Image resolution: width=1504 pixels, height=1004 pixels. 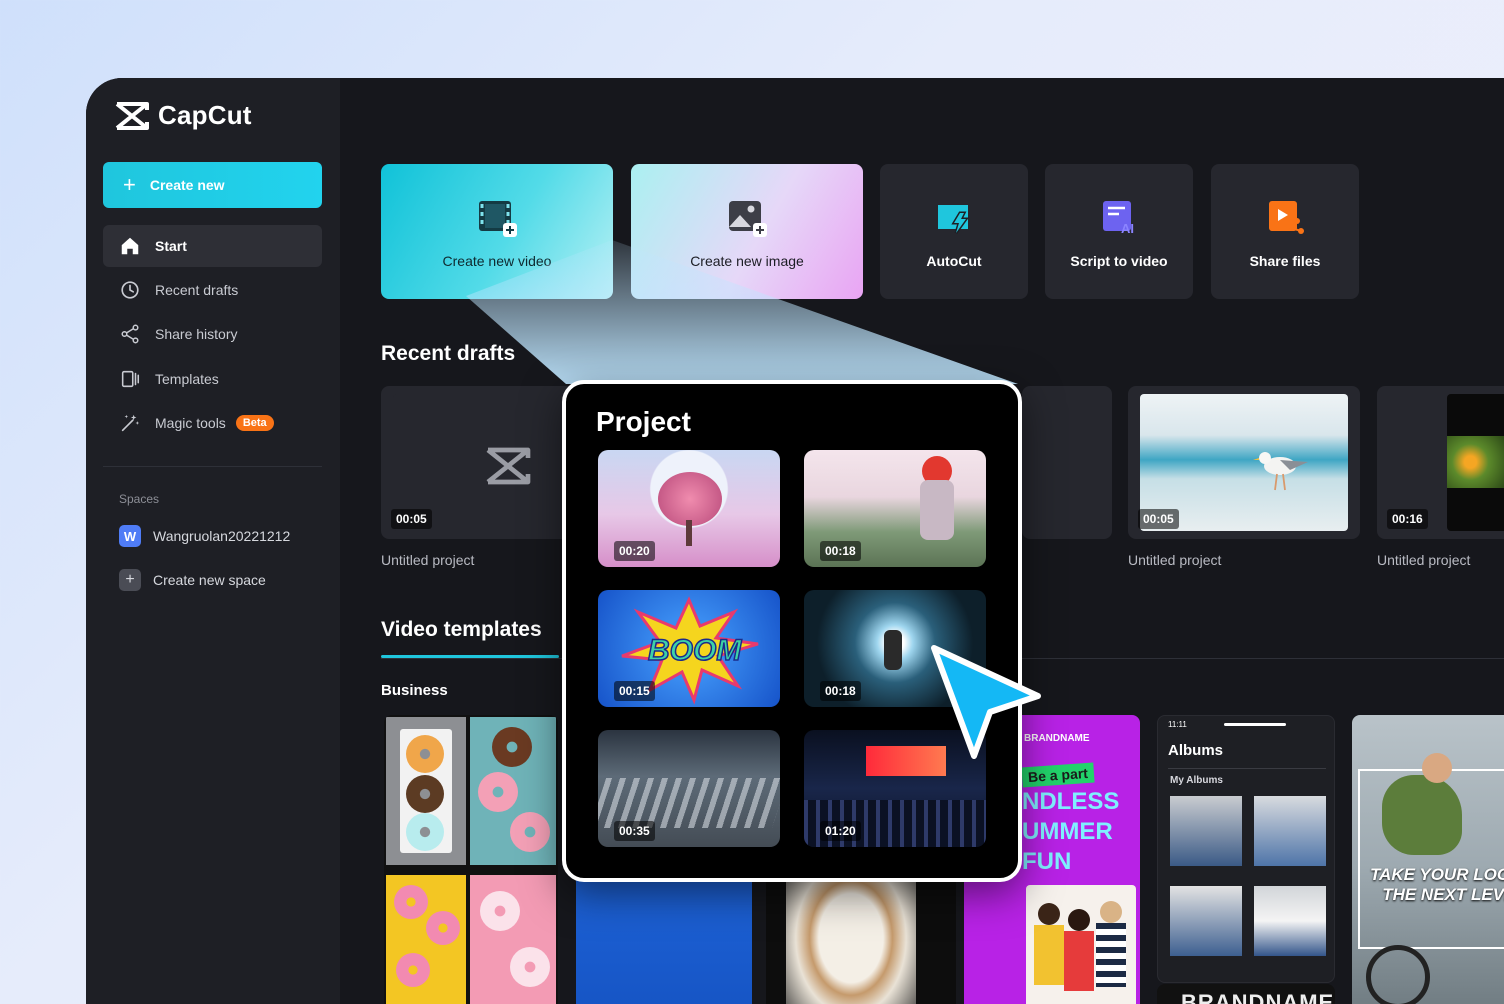 I want to click on film-plus-icon, so click(x=498, y=218).